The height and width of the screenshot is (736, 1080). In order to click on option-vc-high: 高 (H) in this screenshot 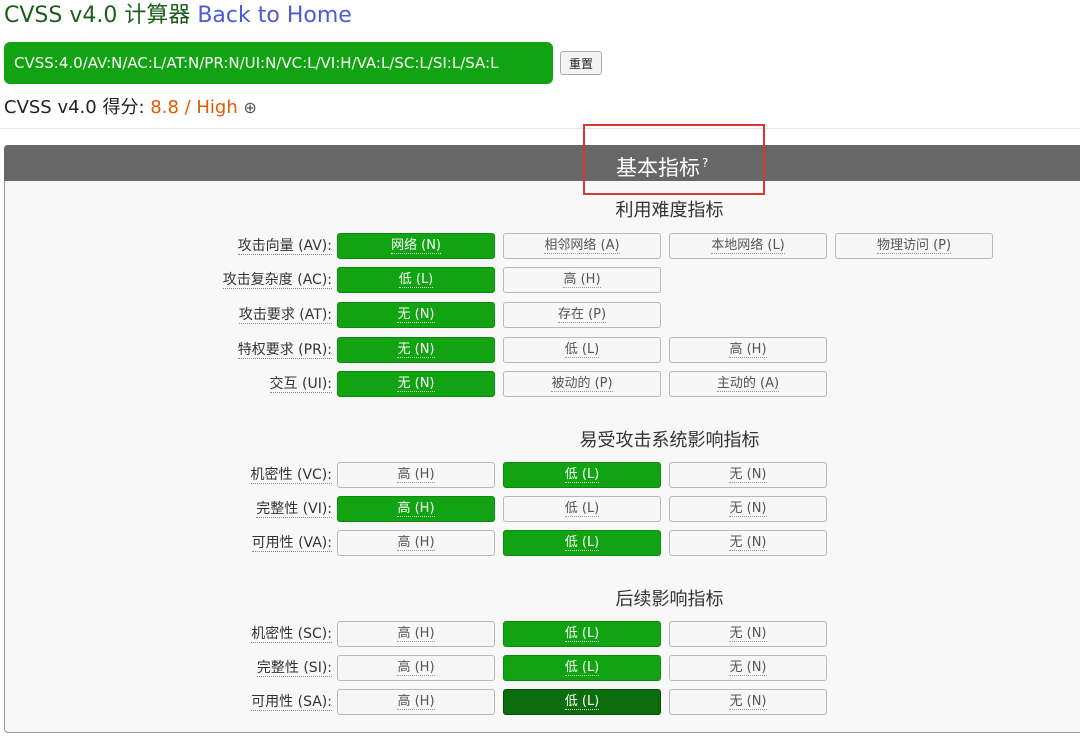, I will do `click(416, 475)`.